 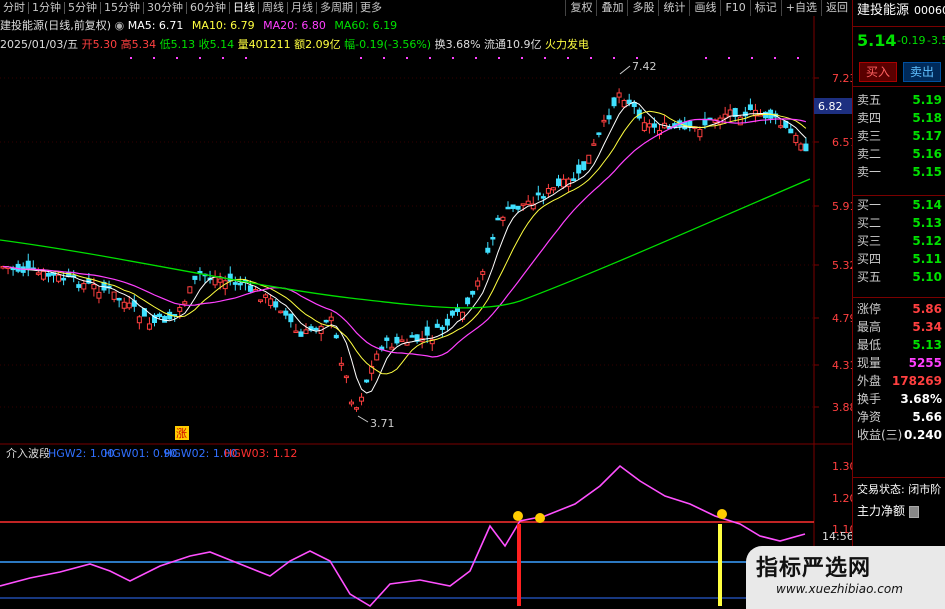 I want to click on row-label: 买四, so click(x=869, y=259).